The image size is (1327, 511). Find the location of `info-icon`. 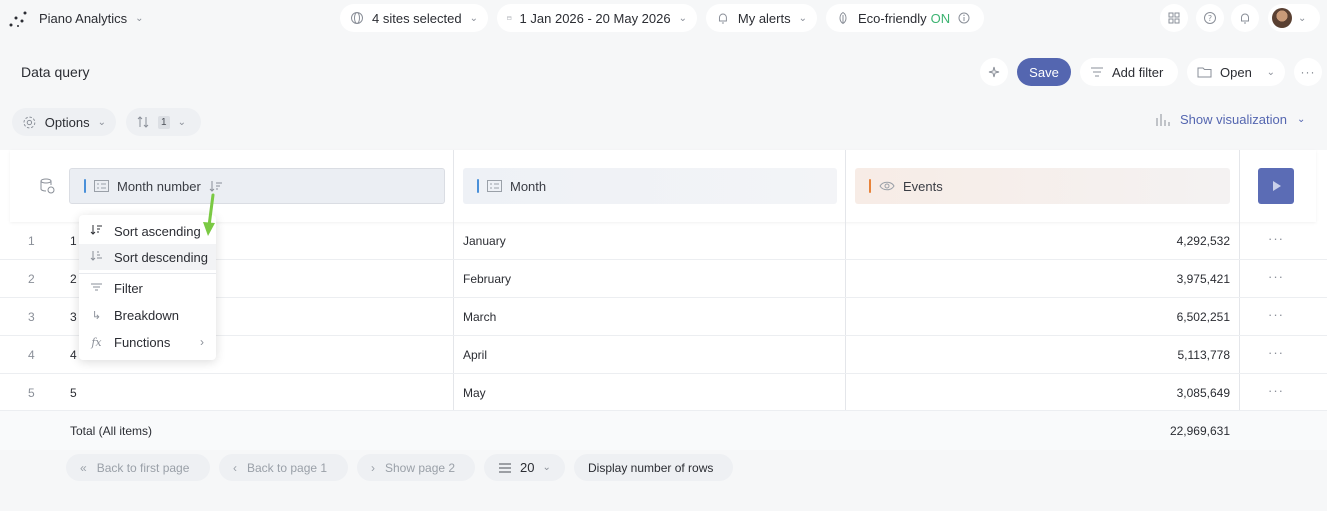

info-icon is located at coordinates (964, 18).